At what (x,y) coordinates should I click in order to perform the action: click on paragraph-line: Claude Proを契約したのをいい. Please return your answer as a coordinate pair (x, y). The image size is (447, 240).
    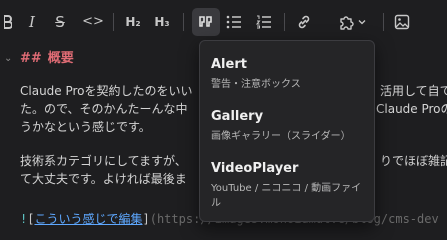
    Looking at the image, I should click on (106, 91).